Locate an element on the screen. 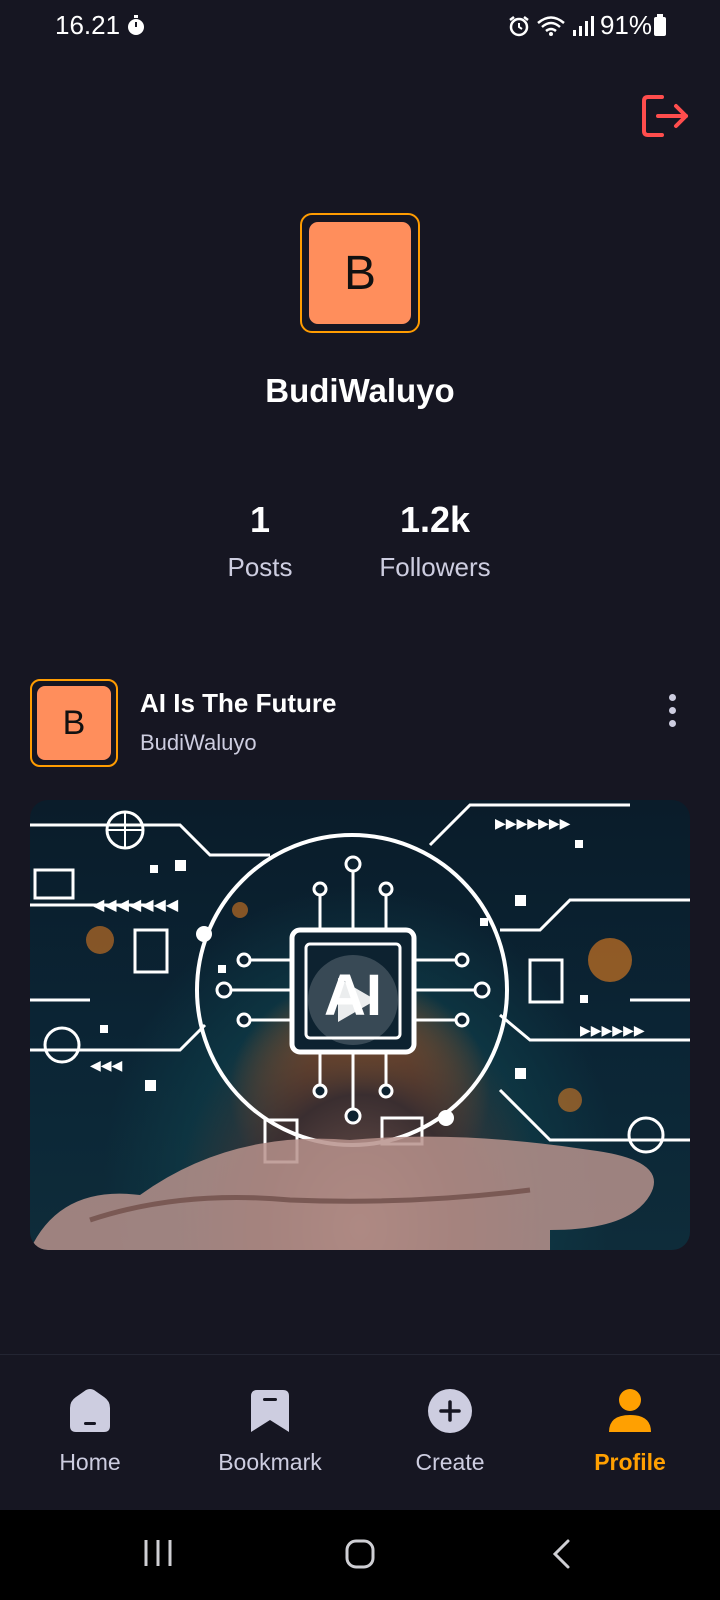  battery-percent: 91% is located at coordinates (625, 25).